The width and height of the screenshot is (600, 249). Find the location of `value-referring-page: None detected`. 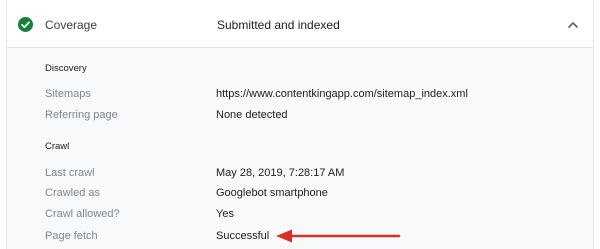

value-referring-page: None detected is located at coordinates (252, 115).